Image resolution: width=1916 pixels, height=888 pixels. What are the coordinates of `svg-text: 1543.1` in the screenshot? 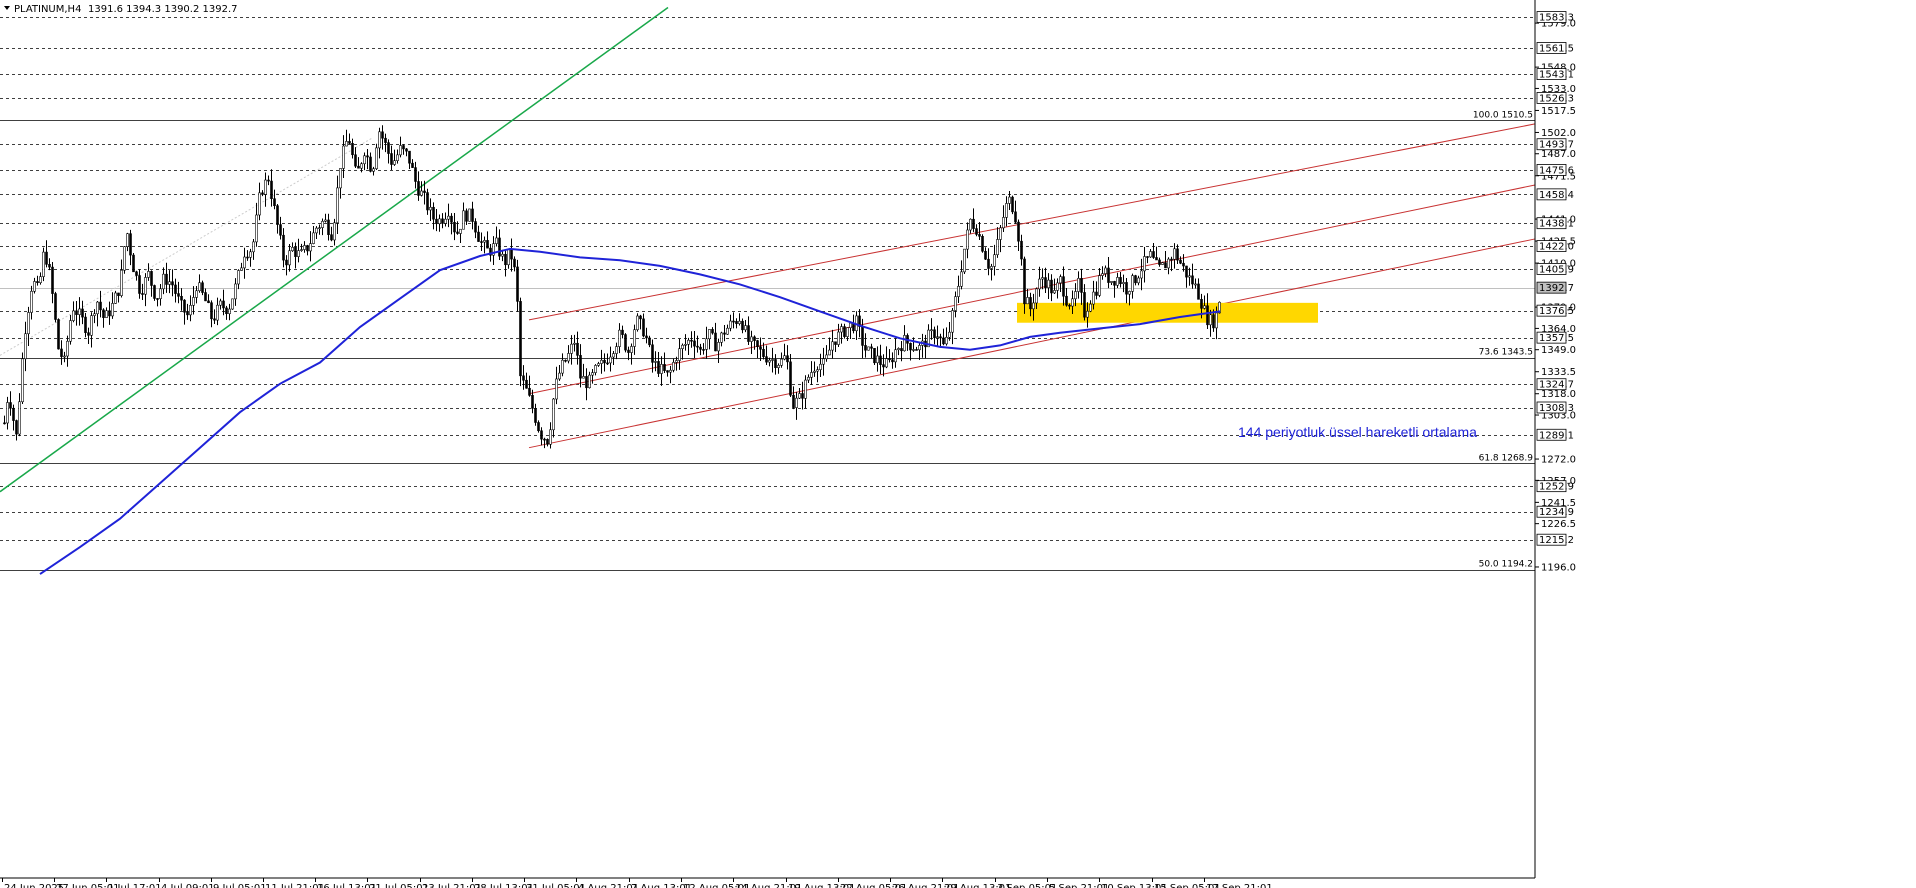 It's located at (1556, 75).